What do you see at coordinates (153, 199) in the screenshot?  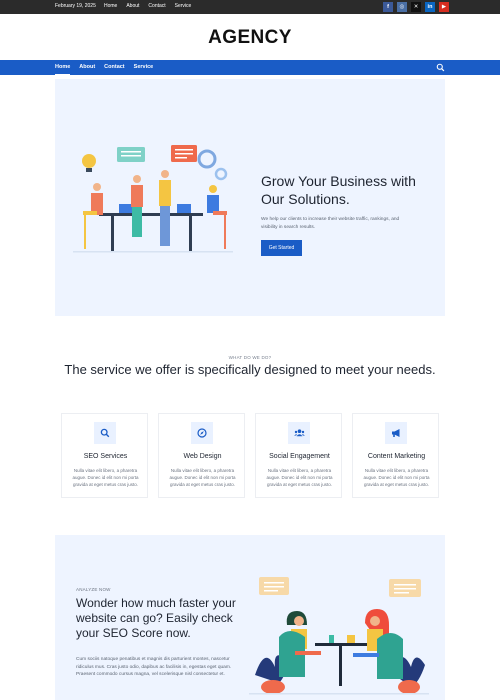 I see `team-meeting-illustration` at bounding box center [153, 199].